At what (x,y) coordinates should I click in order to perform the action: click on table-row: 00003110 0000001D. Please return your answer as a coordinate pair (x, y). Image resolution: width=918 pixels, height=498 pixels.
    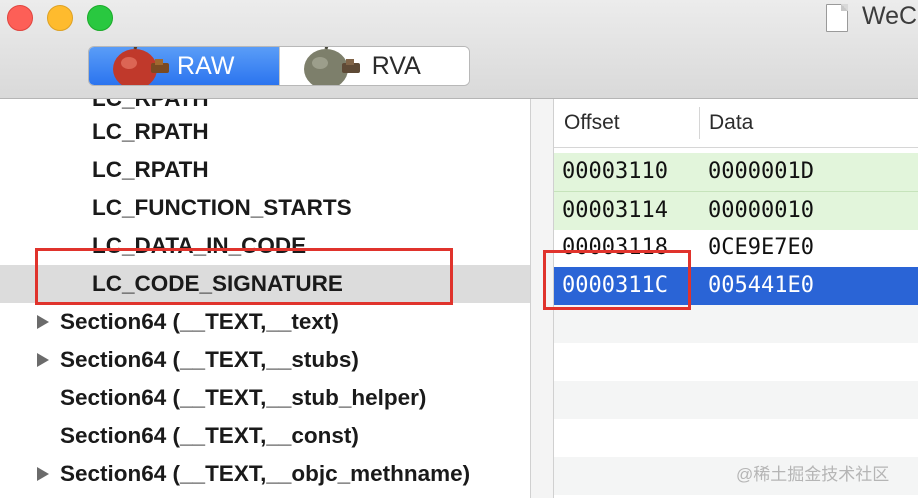
    Looking at the image, I should click on (736, 172).